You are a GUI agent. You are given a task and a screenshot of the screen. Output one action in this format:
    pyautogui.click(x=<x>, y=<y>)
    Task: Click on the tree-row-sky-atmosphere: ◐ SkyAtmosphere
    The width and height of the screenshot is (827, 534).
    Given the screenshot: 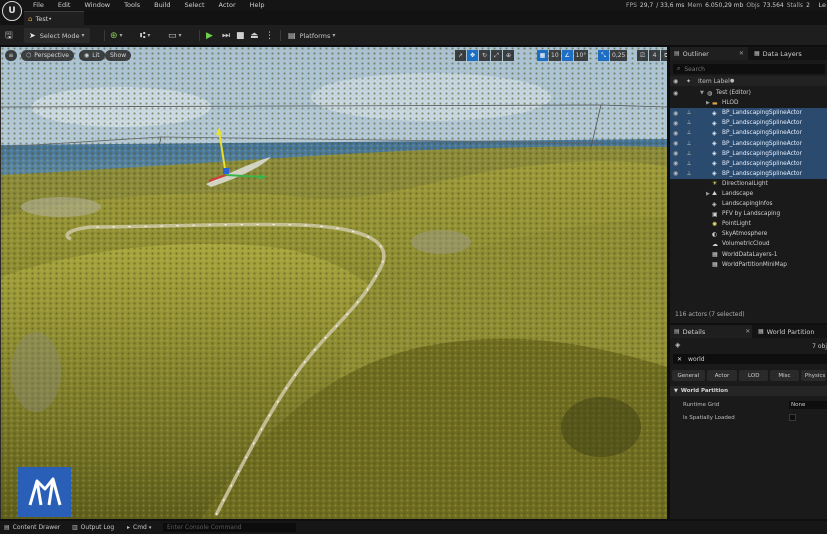 What is the action you would take?
    pyautogui.click(x=748, y=234)
    